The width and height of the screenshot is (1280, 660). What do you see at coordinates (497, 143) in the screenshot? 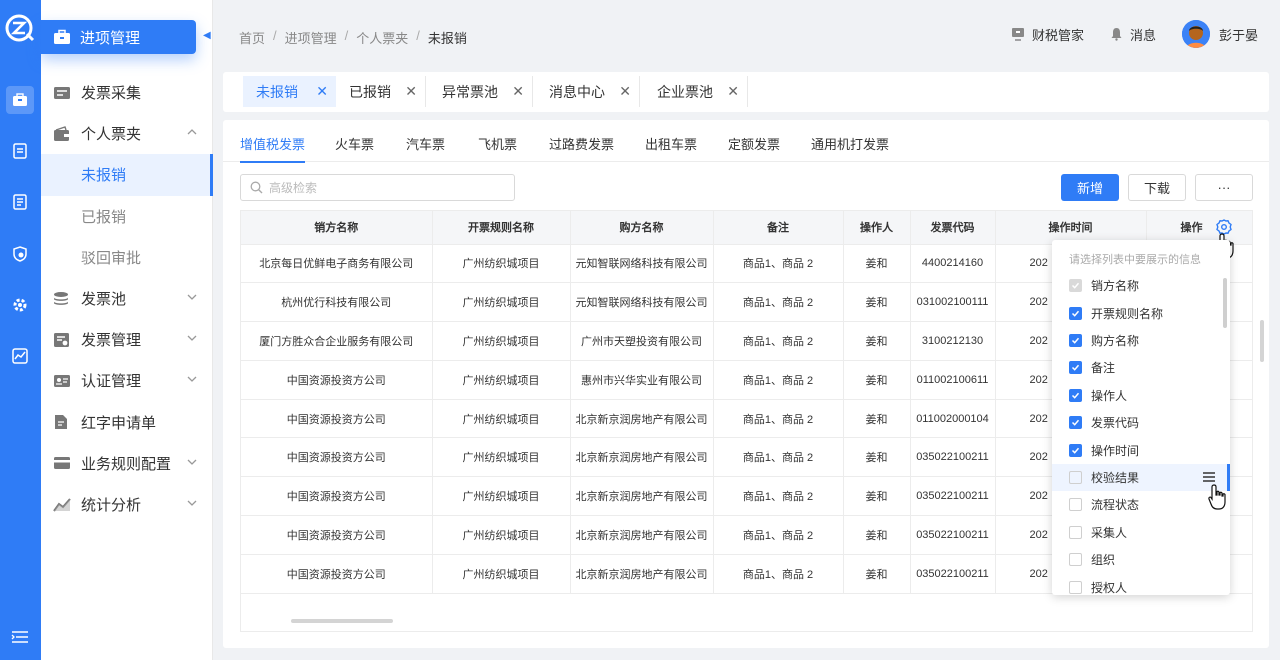
I see `tab-flight-ticket: 飞机票` at bounding box center [497, 143].